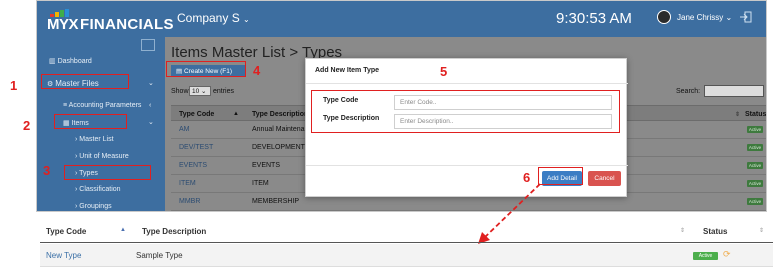 The width and height of the screenshot is (773, 280). Describe the element at coordinates (65, 105) in the screenshot. I see `list-icon: ≡` at that location.